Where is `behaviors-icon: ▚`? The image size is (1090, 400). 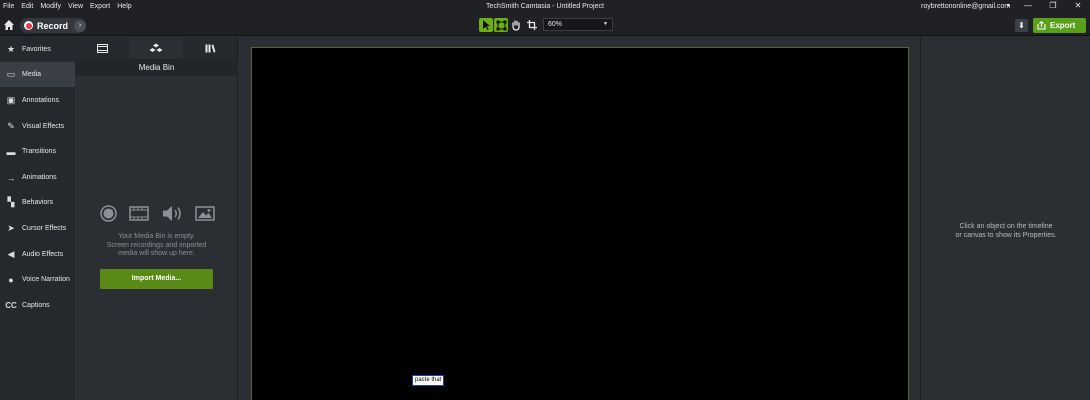
behaviors-icon: ▚ is located at coordinates (11, 202).